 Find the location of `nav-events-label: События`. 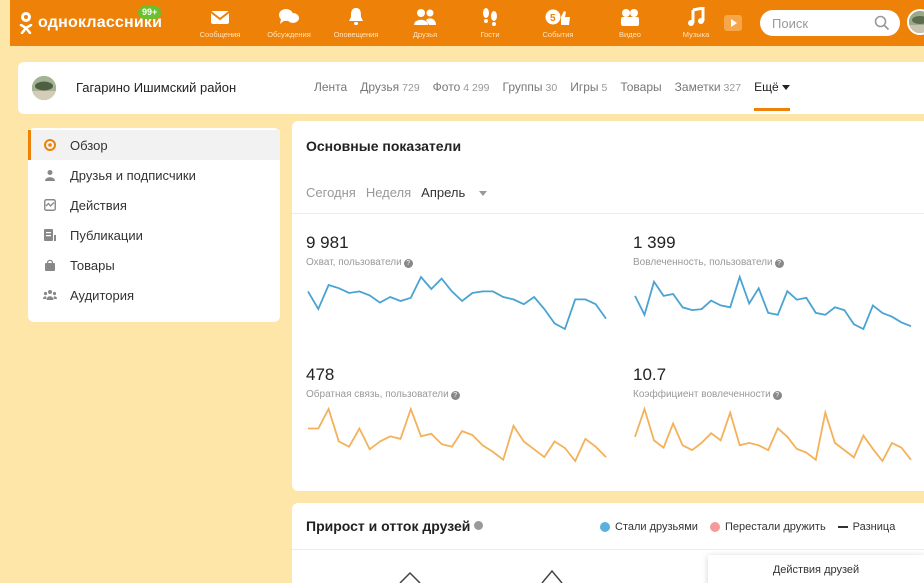

nav-events-label: События is located at coordinates (558, 34).